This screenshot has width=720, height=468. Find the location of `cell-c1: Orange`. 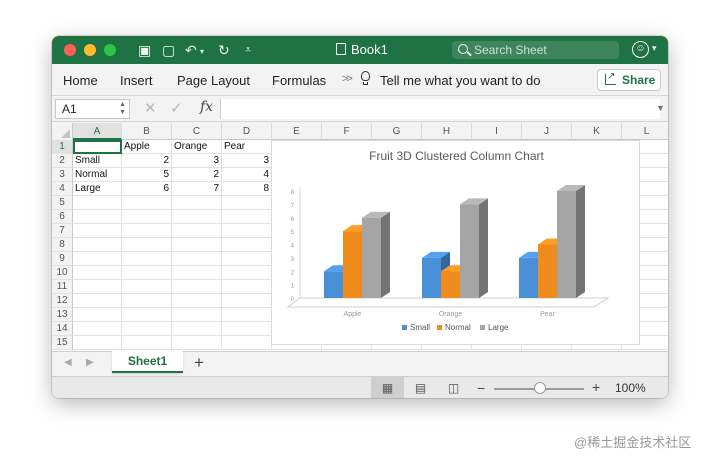

cell-c1: Orange is located at coordinates (197, 147).